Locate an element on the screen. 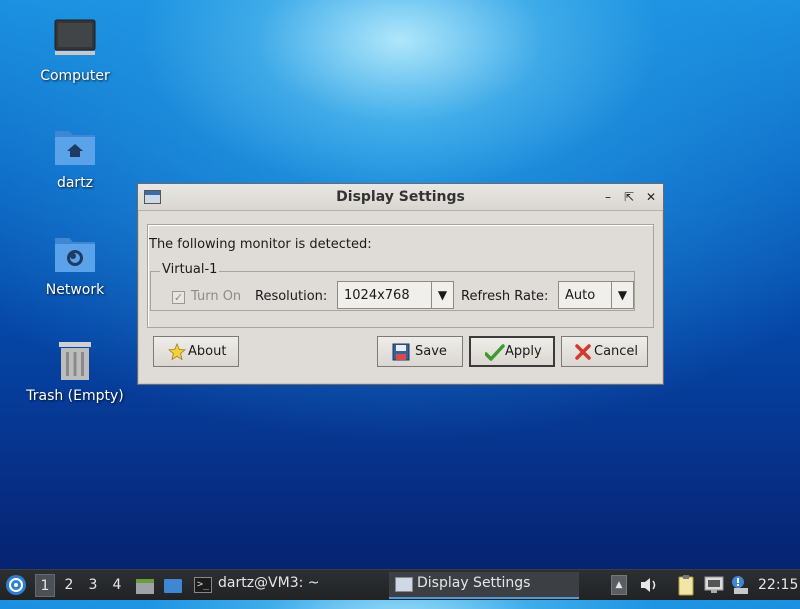 The image size is (800, 609). apply-button-label: Apply is located at coordinates (523, 351).